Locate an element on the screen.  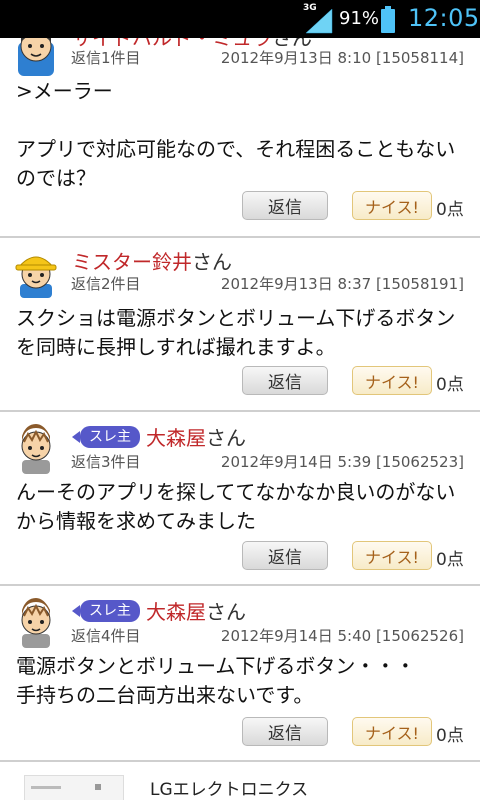
battery-percent: 91% is located at coordinates (359, 18).